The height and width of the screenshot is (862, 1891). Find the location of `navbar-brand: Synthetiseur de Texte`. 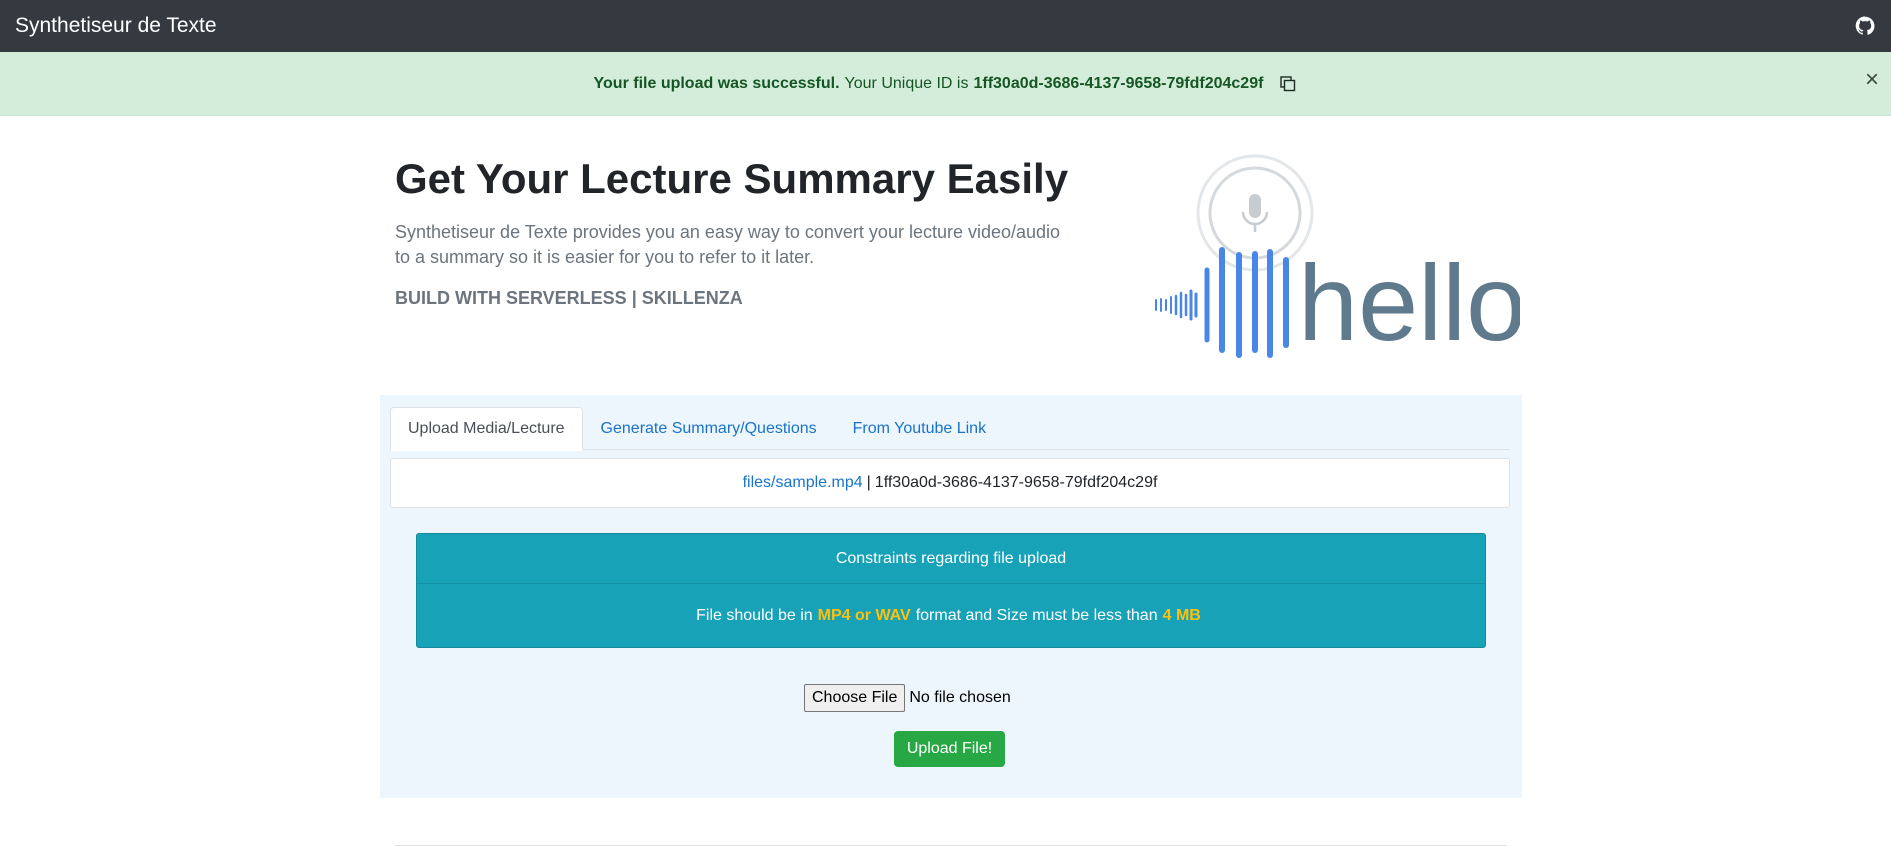

navbar-brand: Synthetiseur de Texte is located at coordinates (116, 26).